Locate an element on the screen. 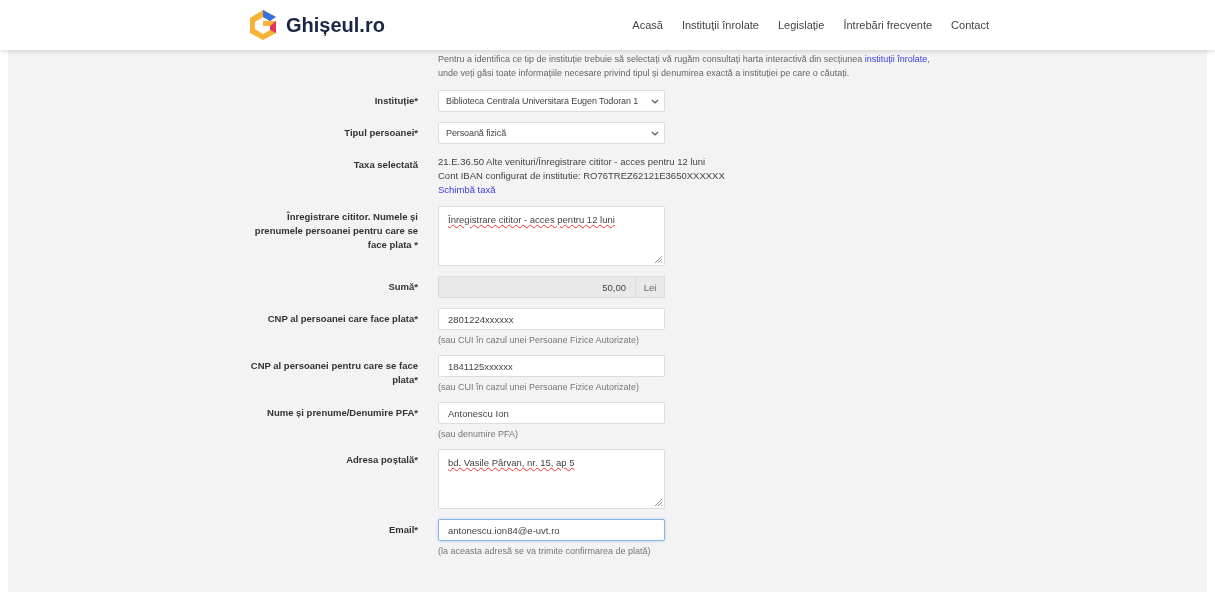 The height and width of the screenshot is (592, 1215). intro-text: unde veți găsi toate informațiile necesare privind tipul și denumirea exactă a instituției pe care o căutați. is located at coordinates (644, 73).